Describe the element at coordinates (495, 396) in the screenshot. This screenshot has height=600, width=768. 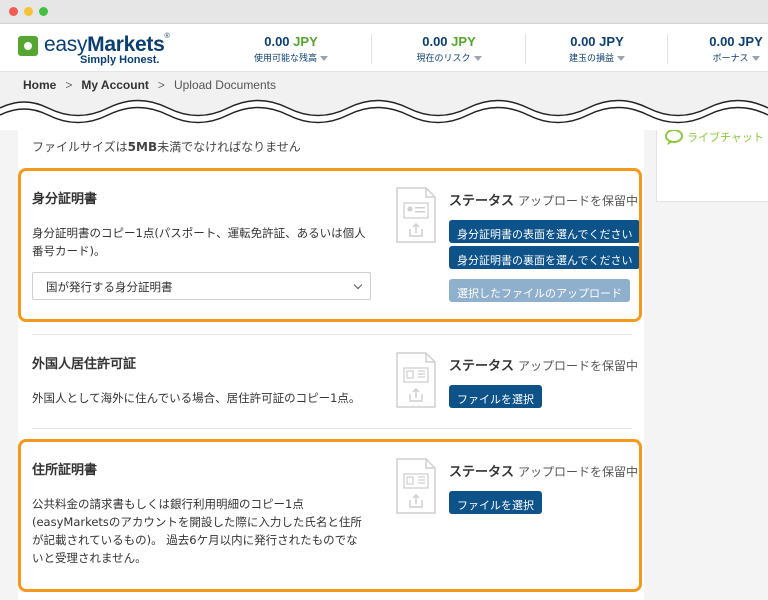
I see `select-residence-permit-file-button: ファイルを選択` at that location.